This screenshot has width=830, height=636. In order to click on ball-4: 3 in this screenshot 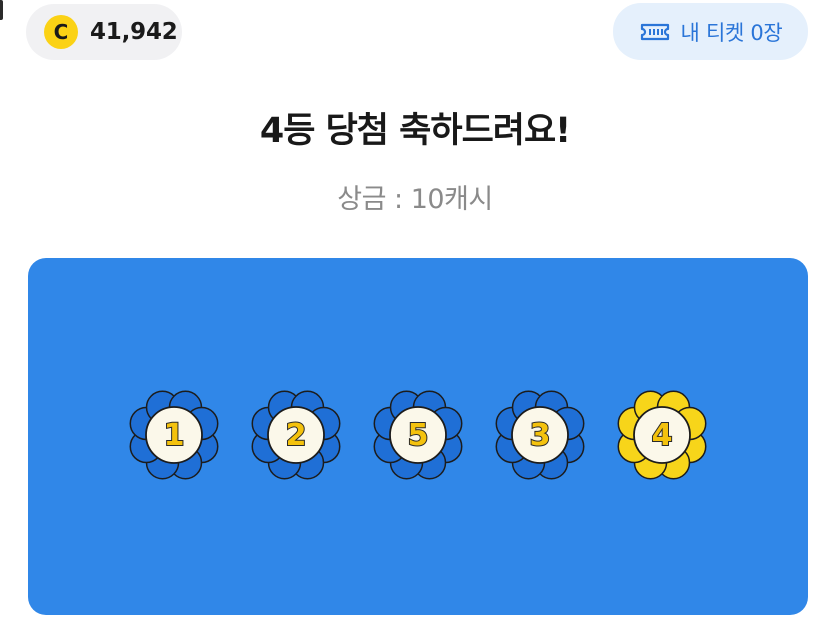, I will do `click(540, 435)`.